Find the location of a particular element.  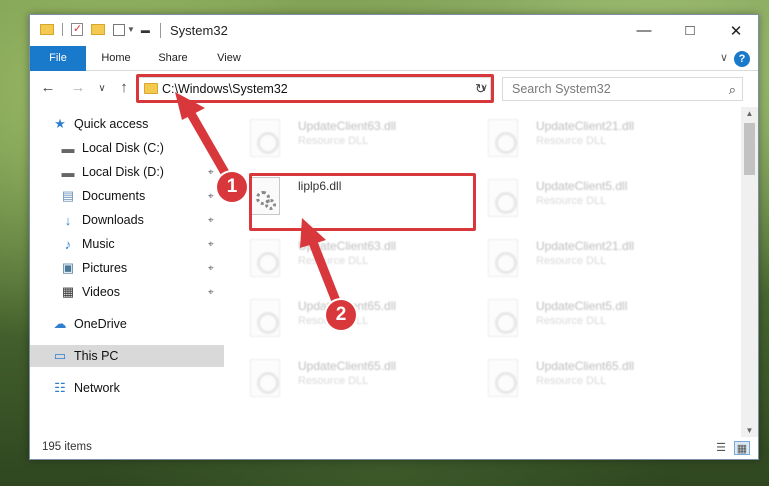

arrow-2-shaft is located at coordinates (325, 273).